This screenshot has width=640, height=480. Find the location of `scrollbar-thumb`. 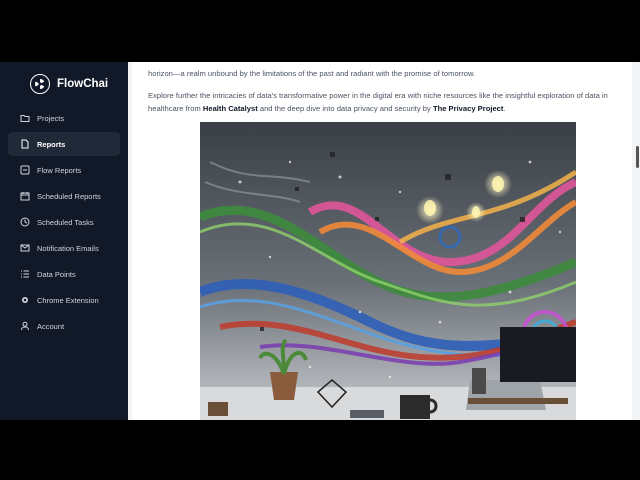

scrollbar-thumb is located at coordinates (637, 157).